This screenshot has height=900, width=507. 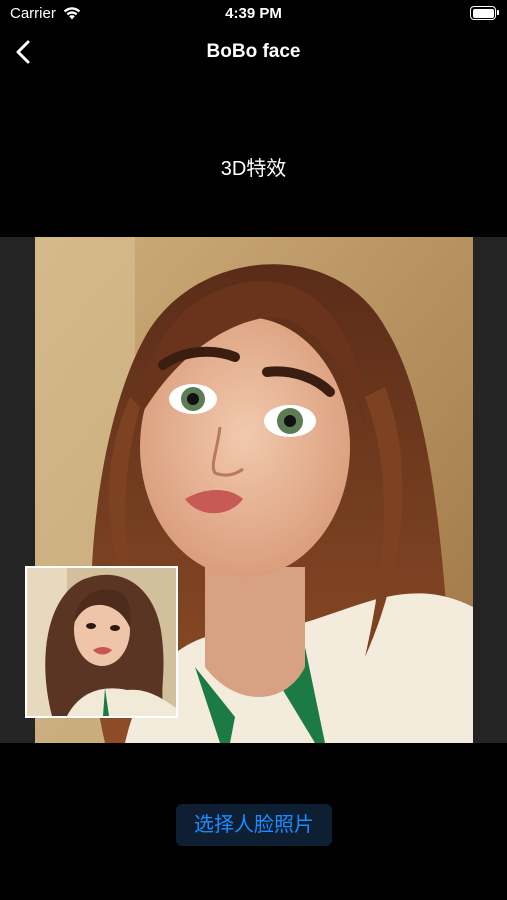 What do you see at coordinates (101, 642) in the screenshot?
I see `original-photo-thumbnail` at bounding box center [101, 642].